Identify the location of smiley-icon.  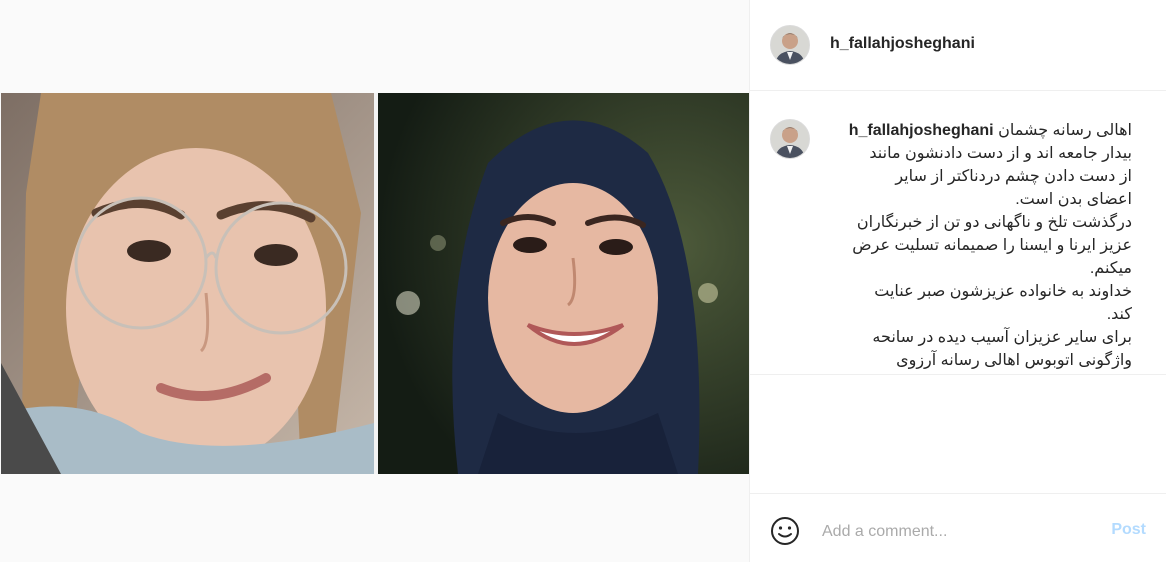
(785, 531).